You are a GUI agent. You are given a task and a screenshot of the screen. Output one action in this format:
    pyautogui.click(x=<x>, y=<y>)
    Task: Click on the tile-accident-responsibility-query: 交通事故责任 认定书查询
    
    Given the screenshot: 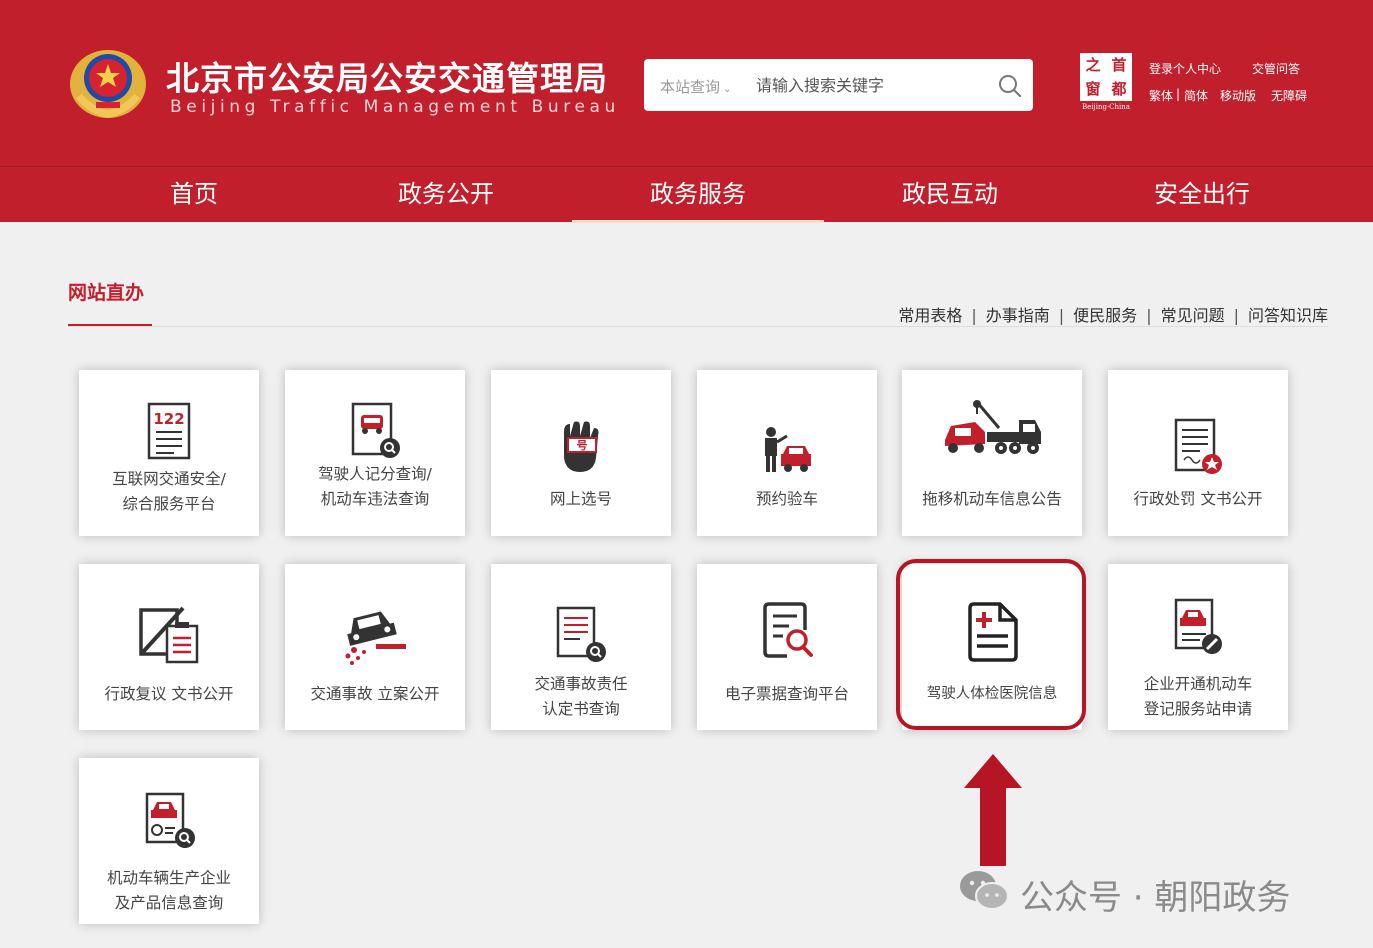 What is the action you would take?
    pyautogui.click(x=581, y=647)
    